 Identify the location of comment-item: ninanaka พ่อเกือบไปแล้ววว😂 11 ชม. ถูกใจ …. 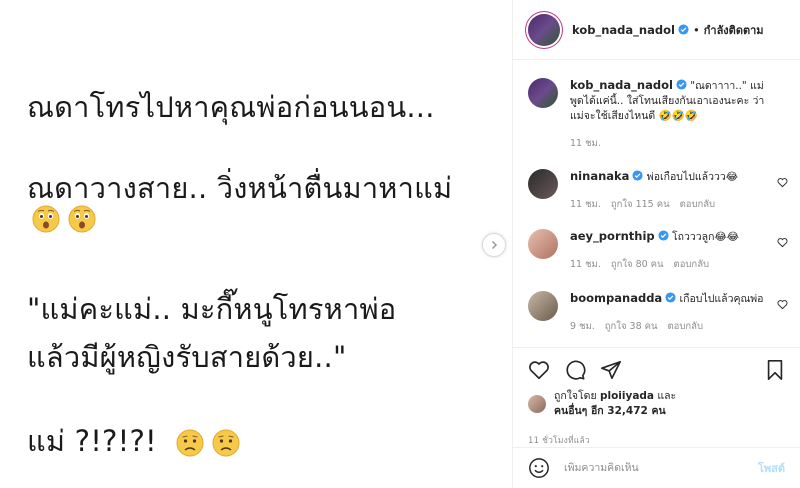
(659, 190).